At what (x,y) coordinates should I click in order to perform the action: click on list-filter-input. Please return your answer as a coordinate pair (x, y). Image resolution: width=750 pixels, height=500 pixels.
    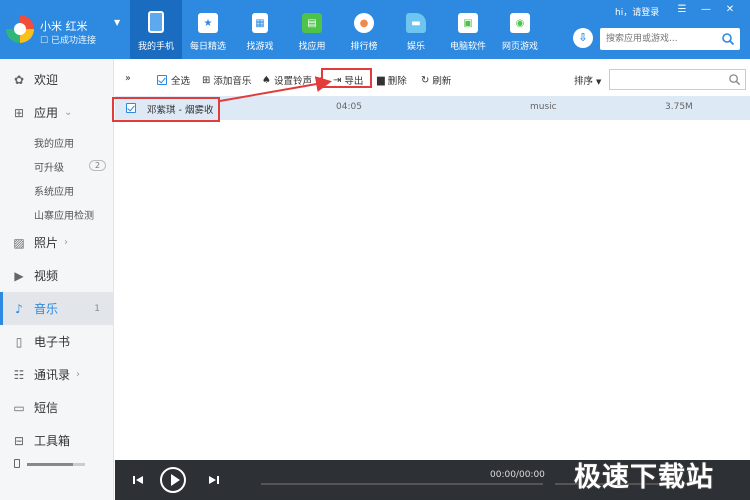
    Looking at the image, I should click on (677, 79).